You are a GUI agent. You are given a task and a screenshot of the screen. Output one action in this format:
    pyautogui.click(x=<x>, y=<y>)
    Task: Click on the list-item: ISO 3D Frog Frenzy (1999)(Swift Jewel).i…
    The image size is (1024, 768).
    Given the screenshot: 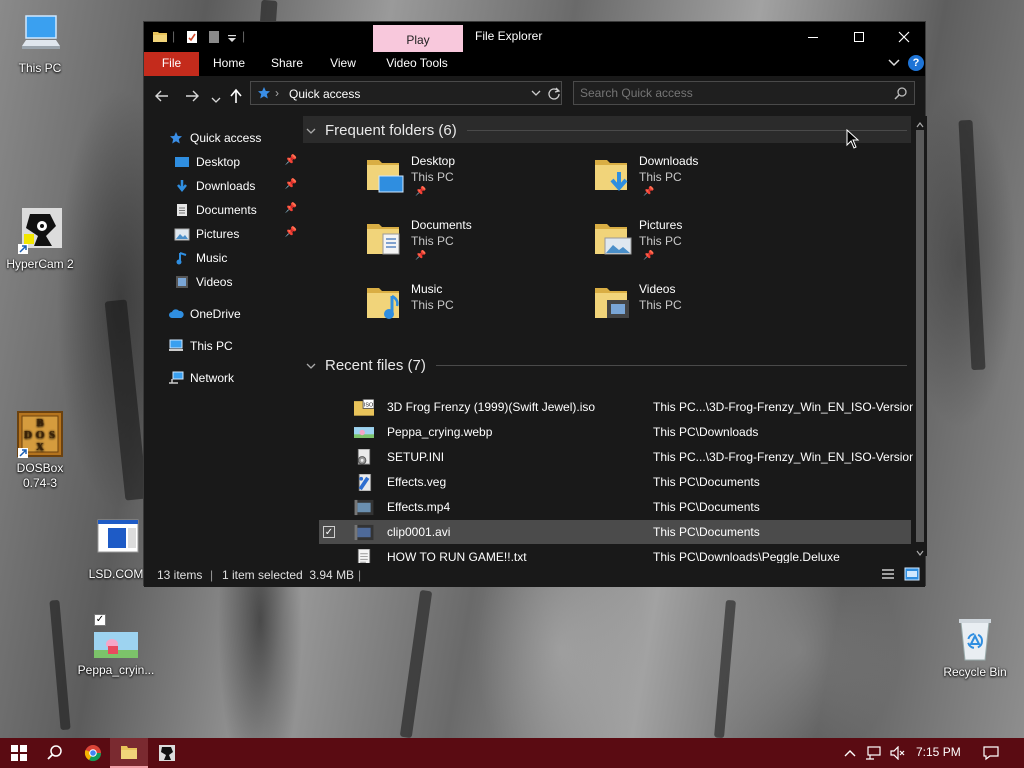 What is the action you would take?
    pyautogui.click(x=617, y=407)
    